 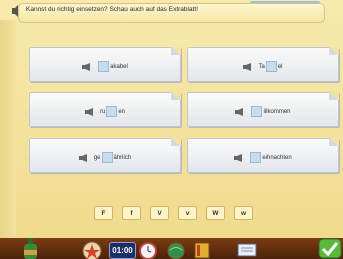 I want to click on word-prefix: ru, so click(x=102, y=111).